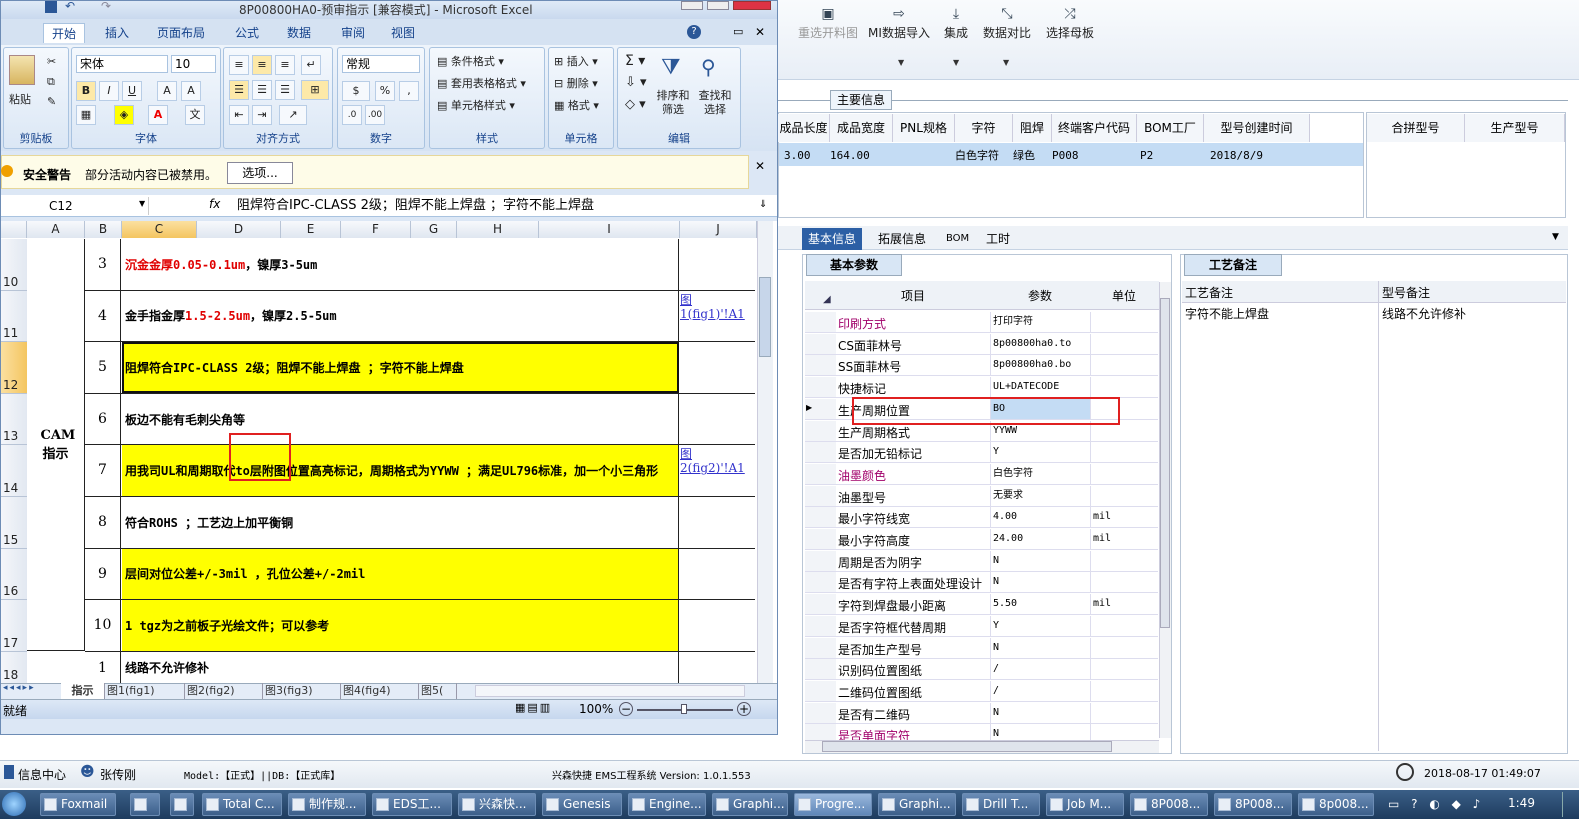  Describe the element at coordinates (262, 115) in the screenshot. I see `increase-indent-button: ⇥` at that location.